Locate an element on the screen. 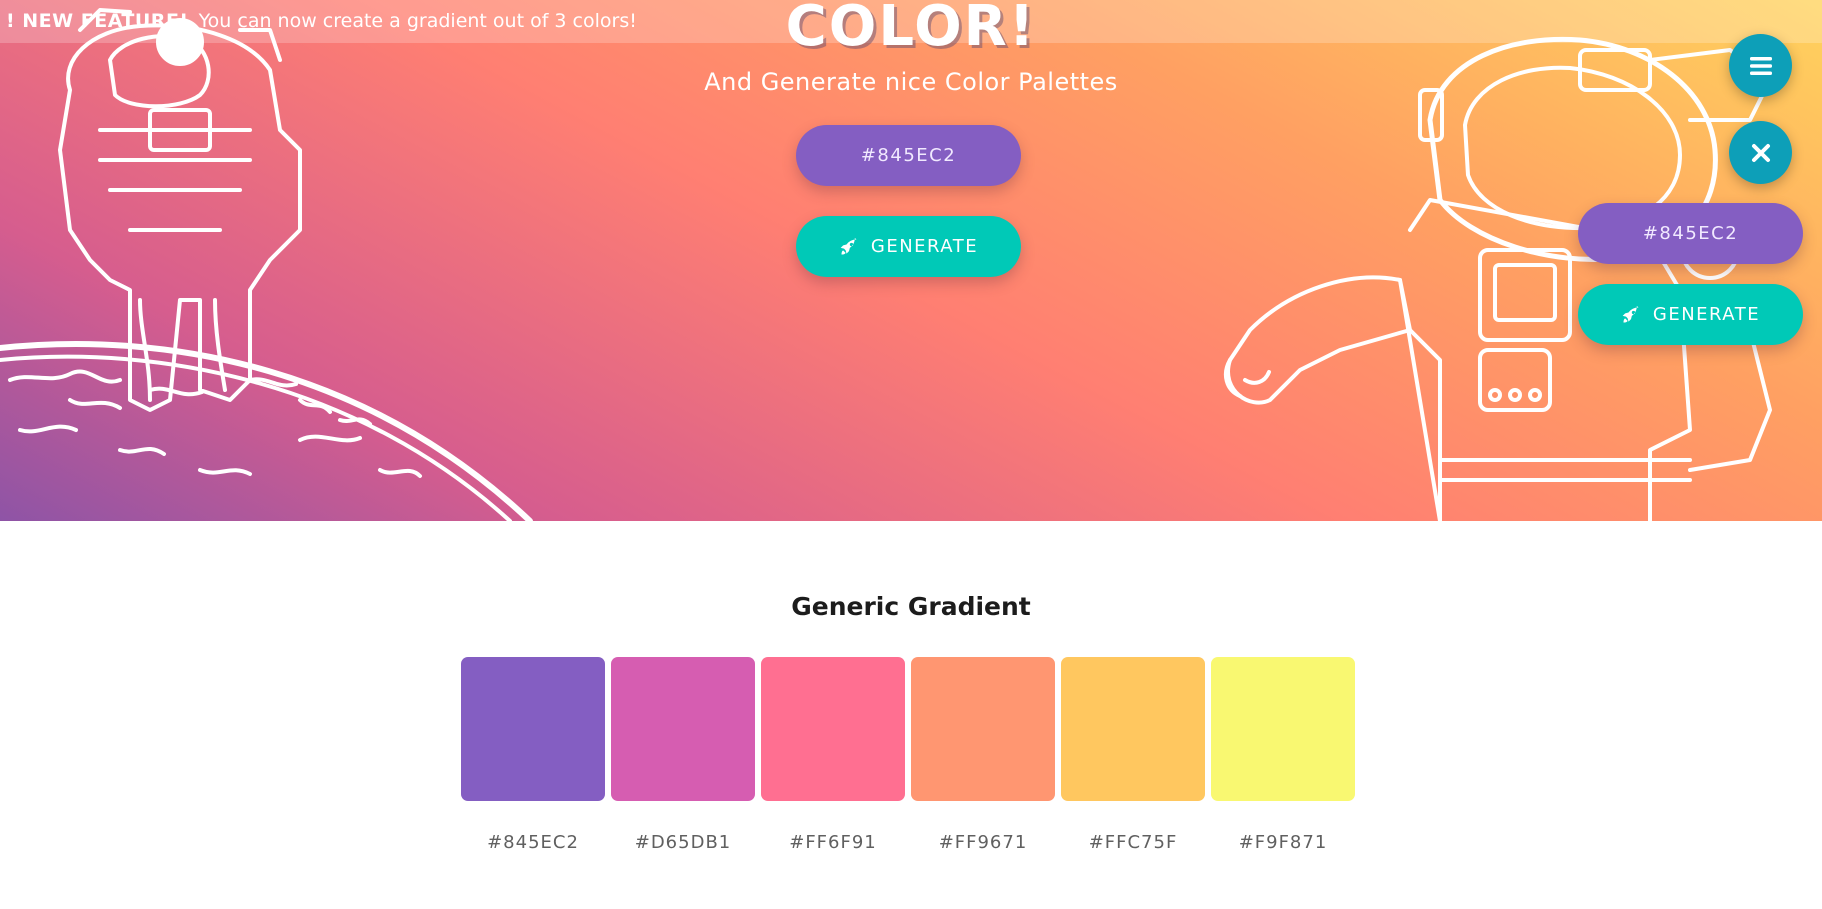 The width and height of the screenshot is (1822, 909). floating-color-picker-button: #845EC2 is located at coordinates (1690, 233).